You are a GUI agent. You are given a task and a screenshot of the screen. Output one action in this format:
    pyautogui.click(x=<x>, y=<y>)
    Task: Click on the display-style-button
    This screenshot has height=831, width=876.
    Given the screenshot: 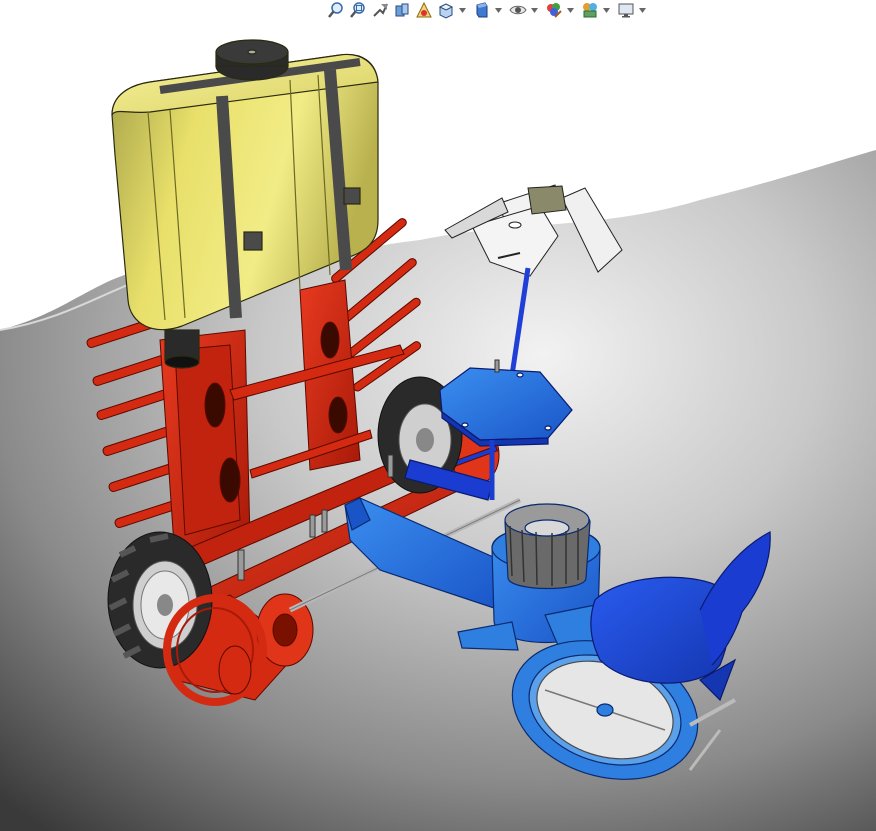 What is the action you would take?
    pyautogui.click(x=482, y=10)
    